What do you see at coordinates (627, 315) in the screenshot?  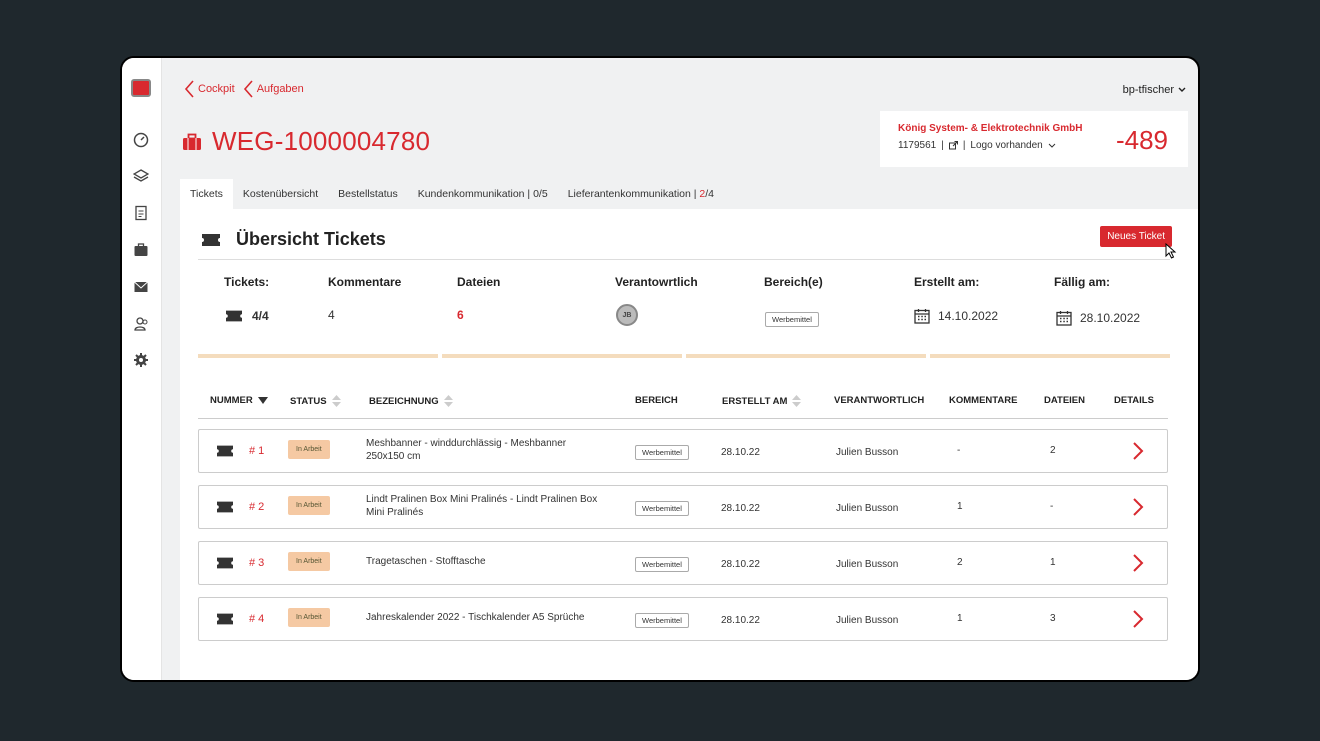 I see `summary-verantwortlich: JB` at bounding box center [627, 315].